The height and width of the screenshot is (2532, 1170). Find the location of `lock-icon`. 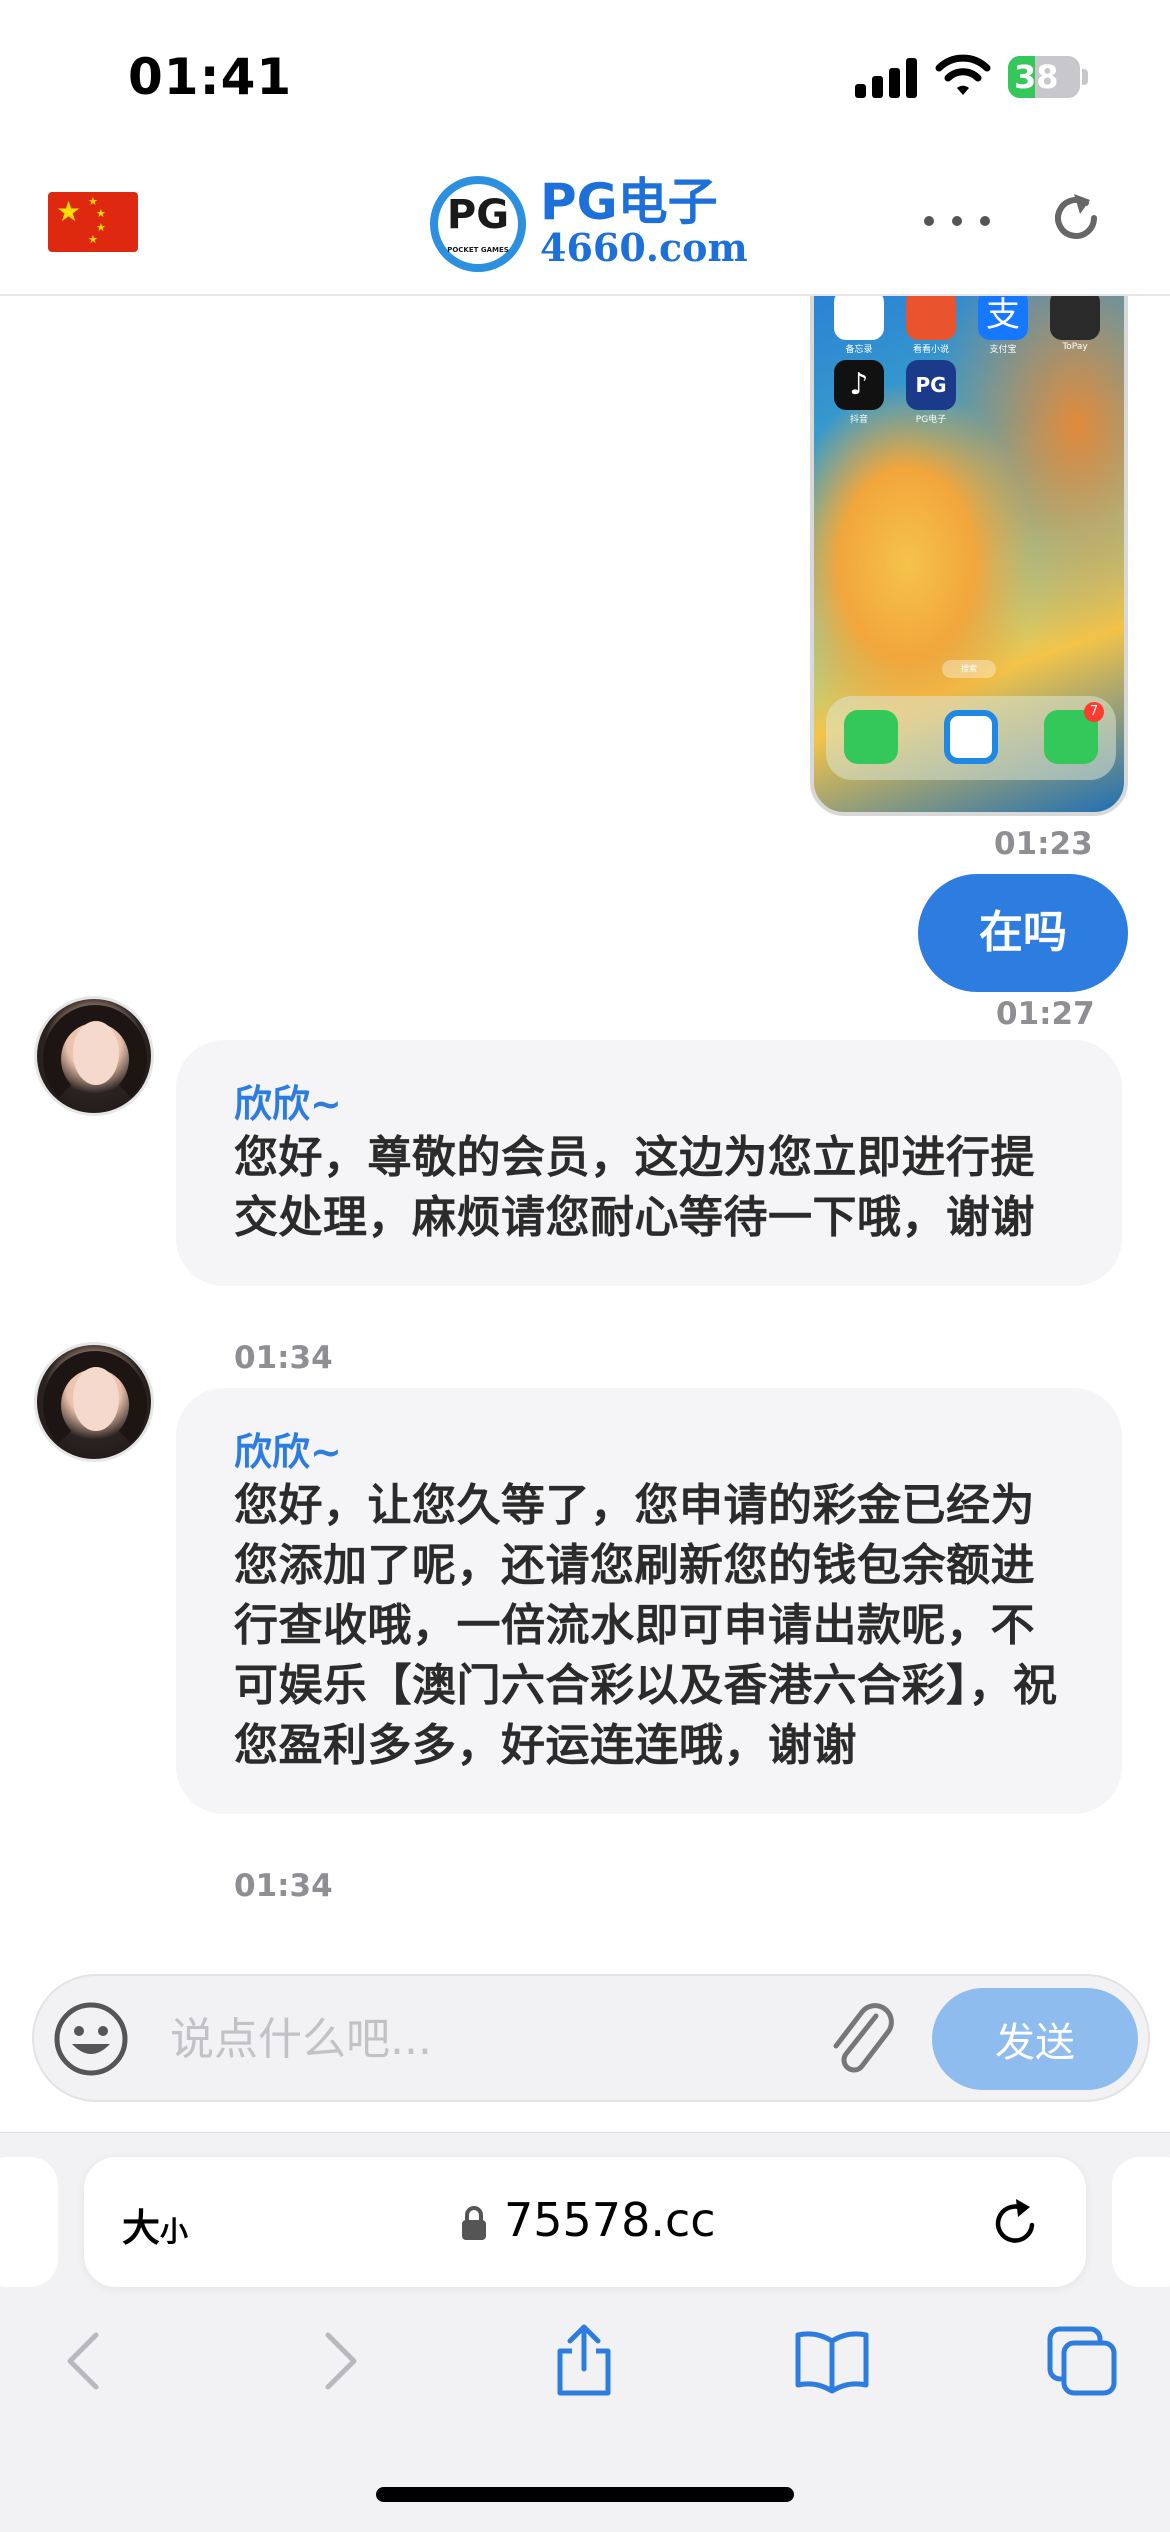

lock-icon is located at coordinates (474, 2223).